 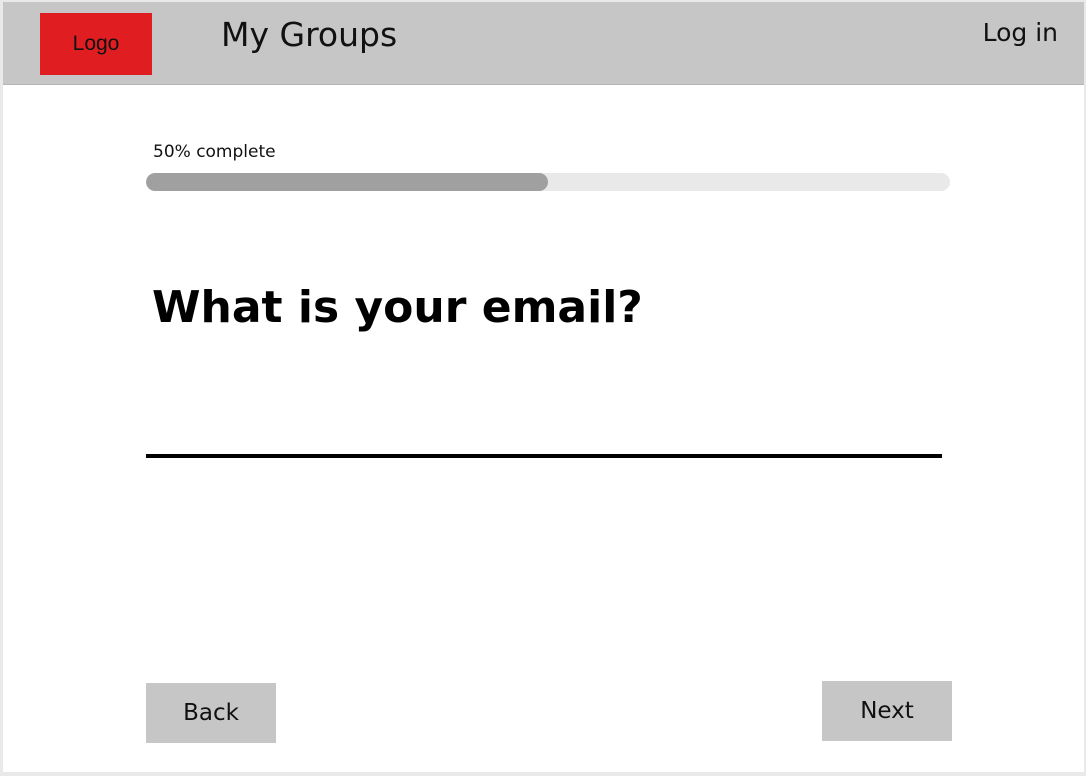 I want to click on logo: Logo, so click(x=96, y=44).